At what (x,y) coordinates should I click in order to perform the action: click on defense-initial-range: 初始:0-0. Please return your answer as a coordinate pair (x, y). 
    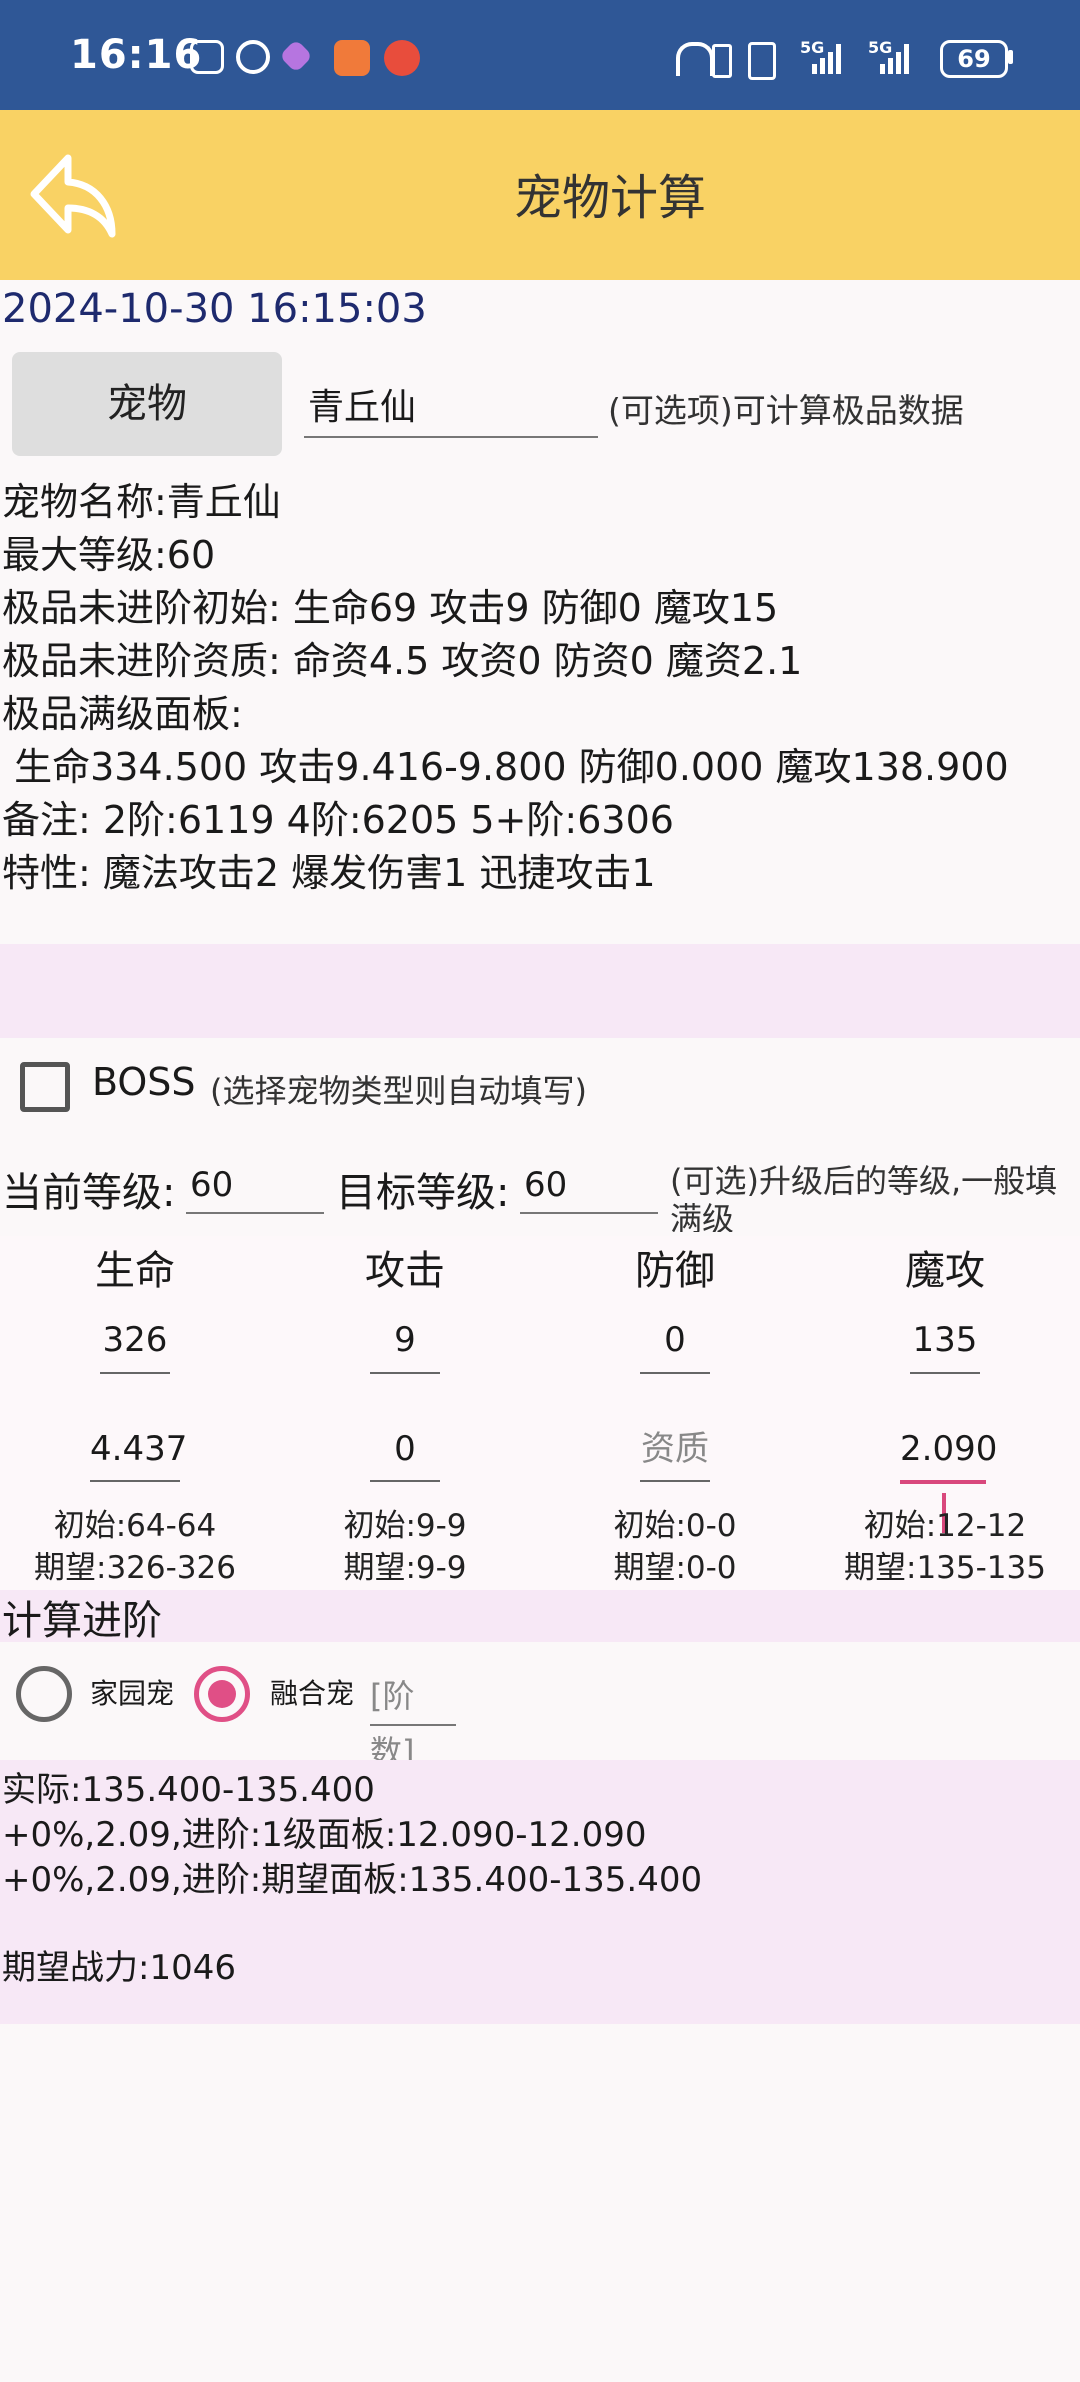
    Looking at the image, I should click on (675, 1526).